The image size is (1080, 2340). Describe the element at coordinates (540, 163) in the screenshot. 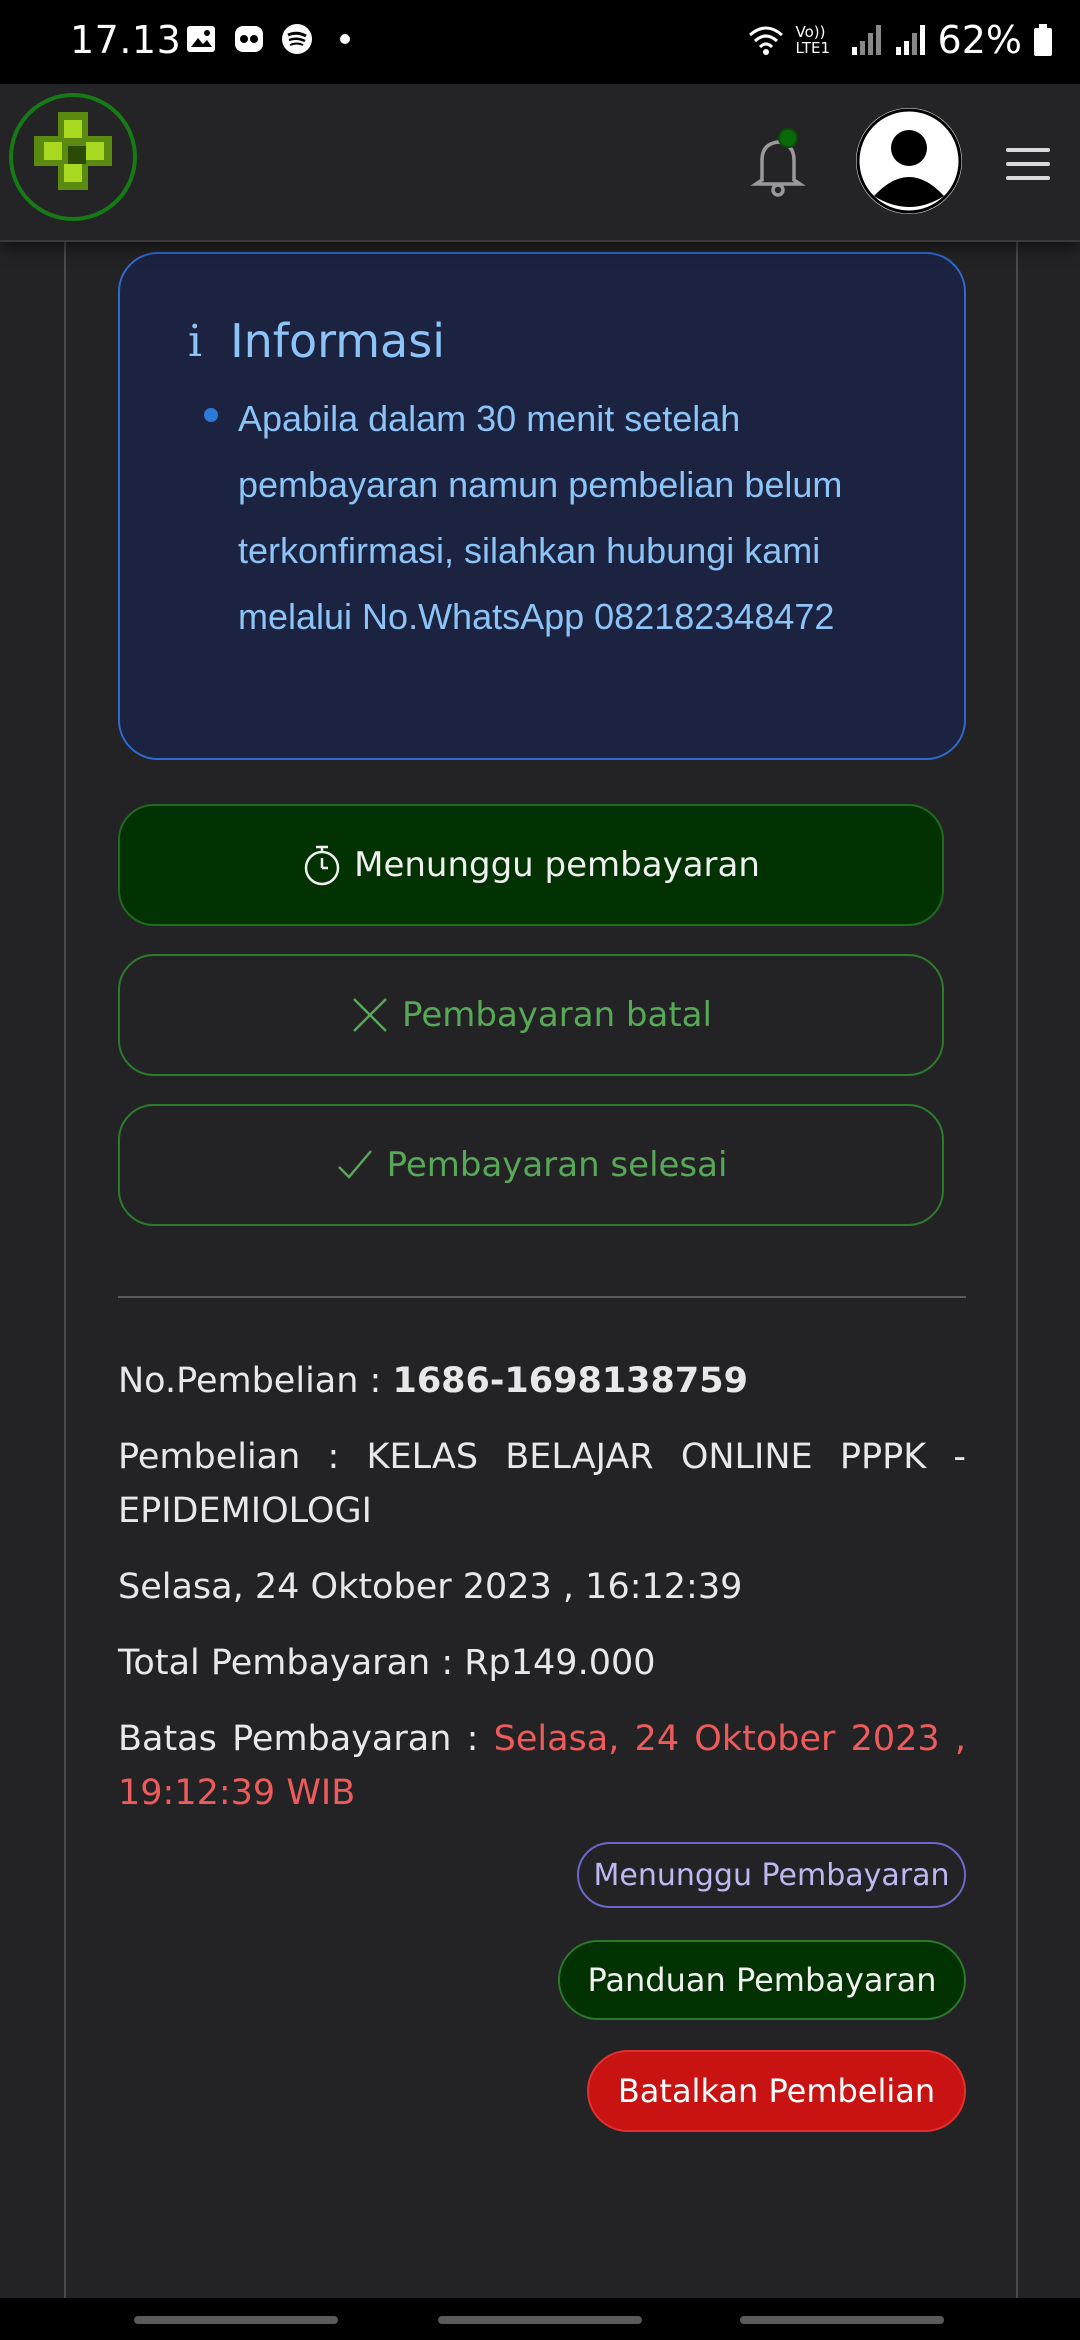

I see `app-header` at that location.